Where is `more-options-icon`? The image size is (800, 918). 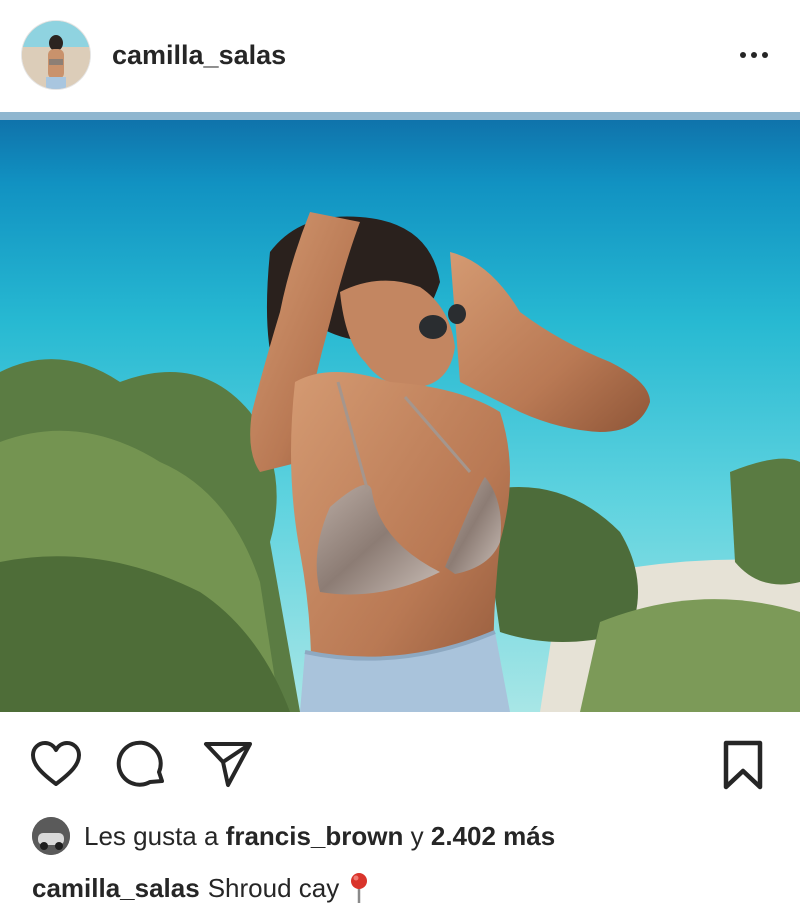
more-options-icon is located at coordinates (754, 55).